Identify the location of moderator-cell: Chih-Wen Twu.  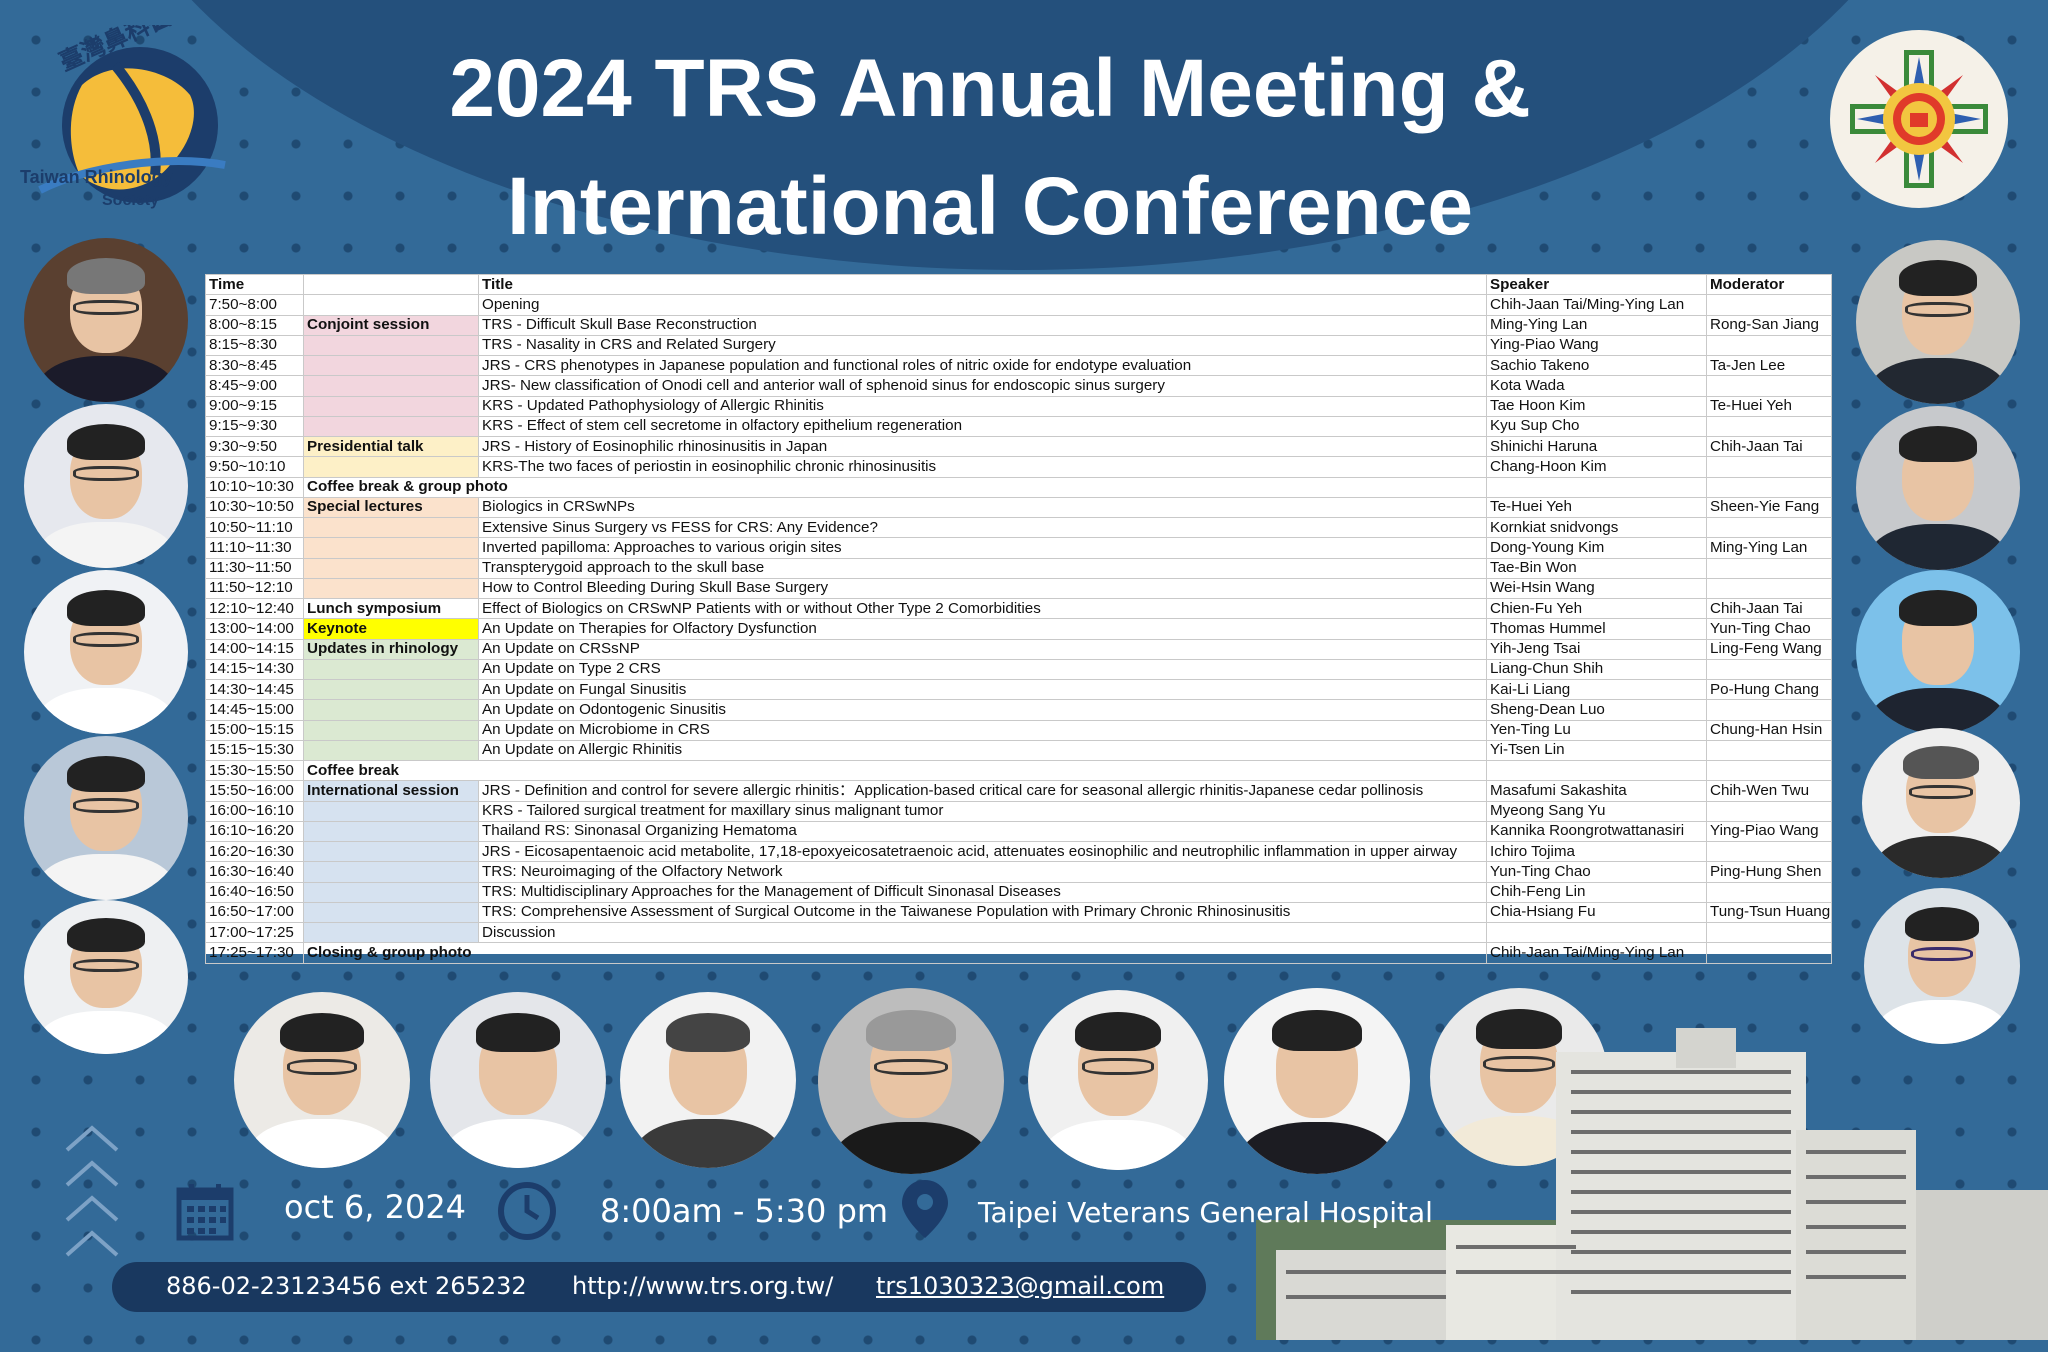
(1769, 791).